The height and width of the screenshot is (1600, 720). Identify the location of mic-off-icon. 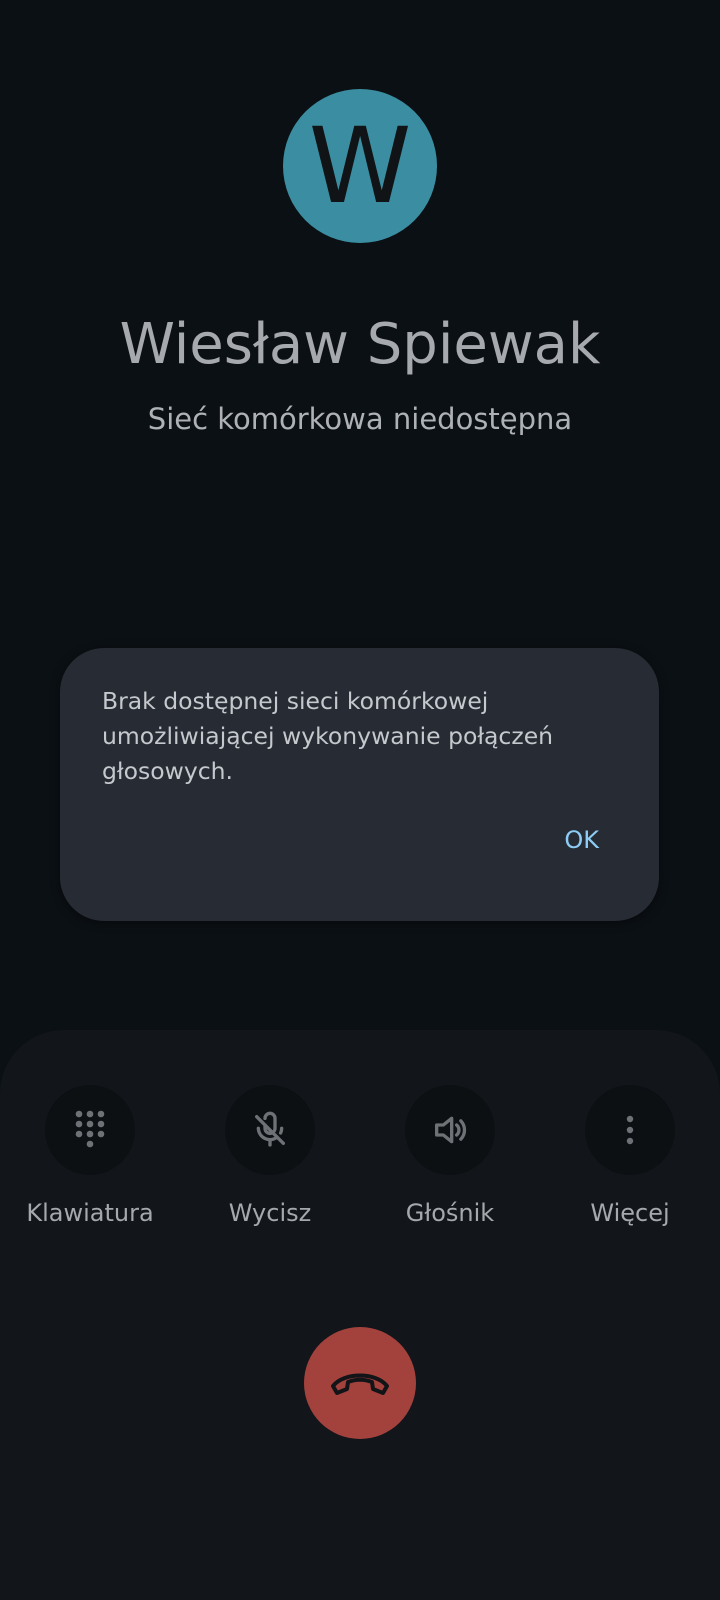
(270, 1129).